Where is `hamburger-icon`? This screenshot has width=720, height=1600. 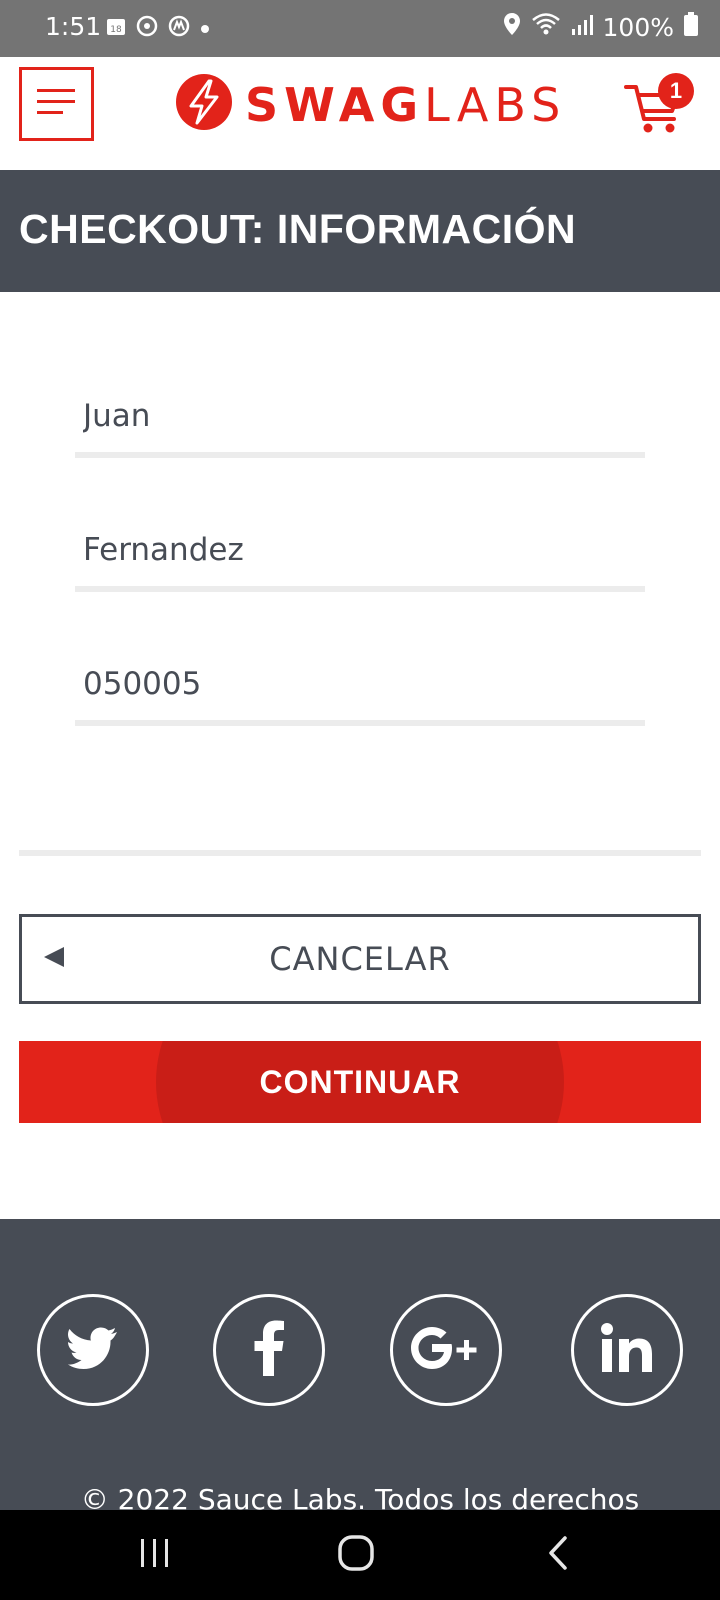 hamburger-icon is located at coordinates (56, 104).